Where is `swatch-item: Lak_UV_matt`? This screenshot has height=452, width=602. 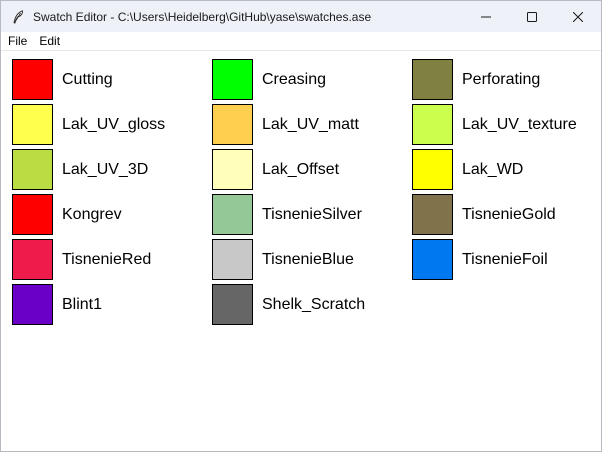
swatch-item: Lak_UV_matt is located at coordinates (312, 124).